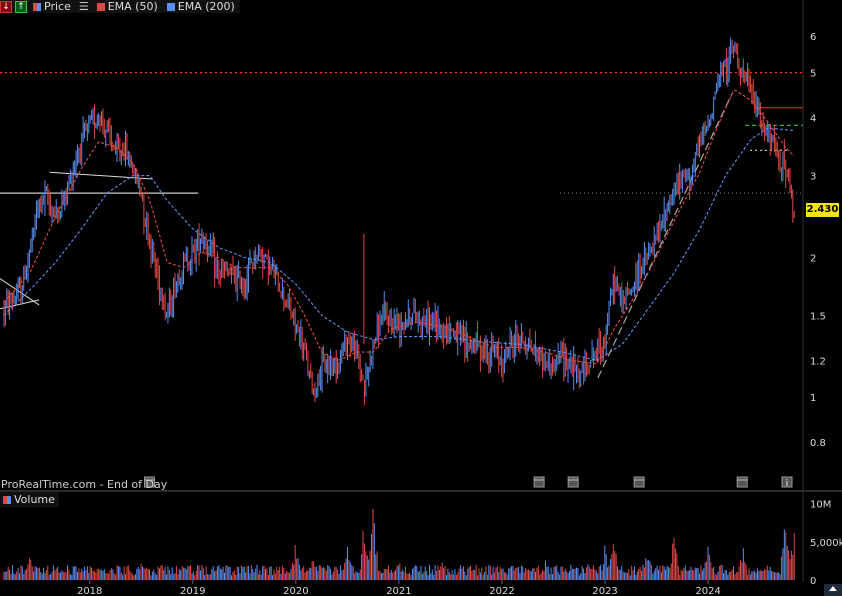 This screenshot has height=596, width=842. I want to click on y-tick-label: 4, so click(813, 119).